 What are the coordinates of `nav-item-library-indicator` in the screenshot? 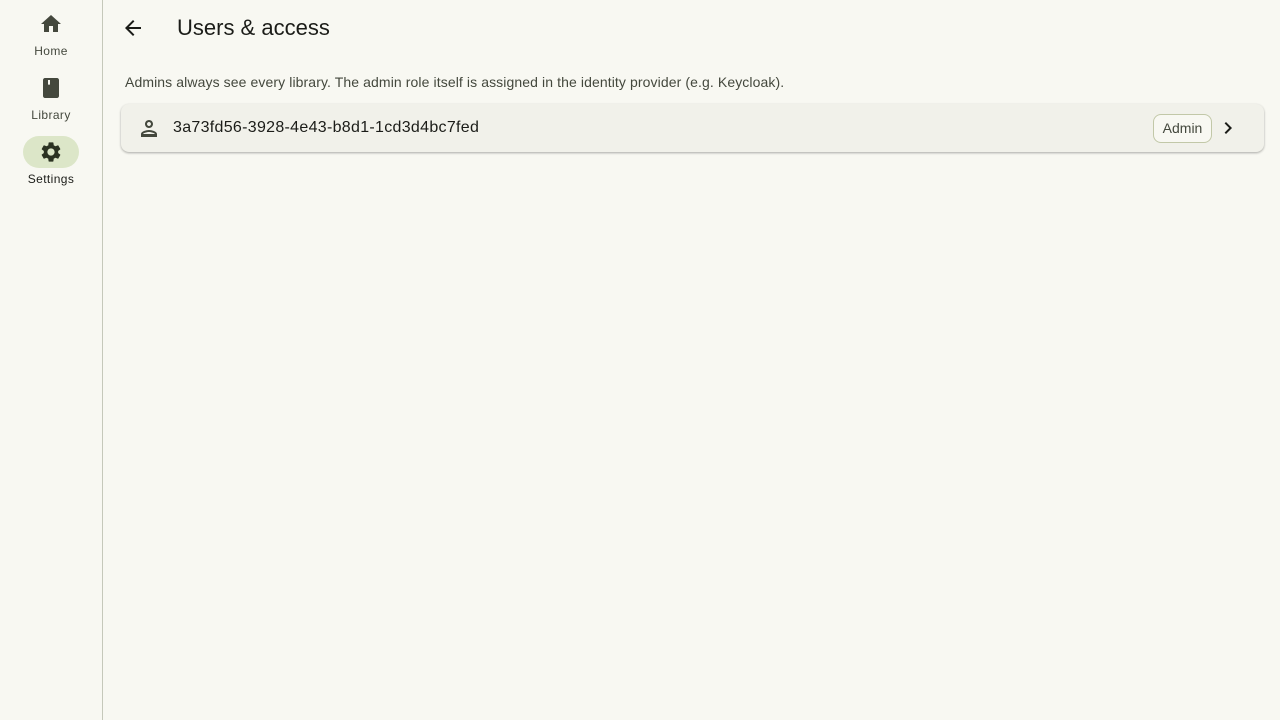 It's located at (51, 88).